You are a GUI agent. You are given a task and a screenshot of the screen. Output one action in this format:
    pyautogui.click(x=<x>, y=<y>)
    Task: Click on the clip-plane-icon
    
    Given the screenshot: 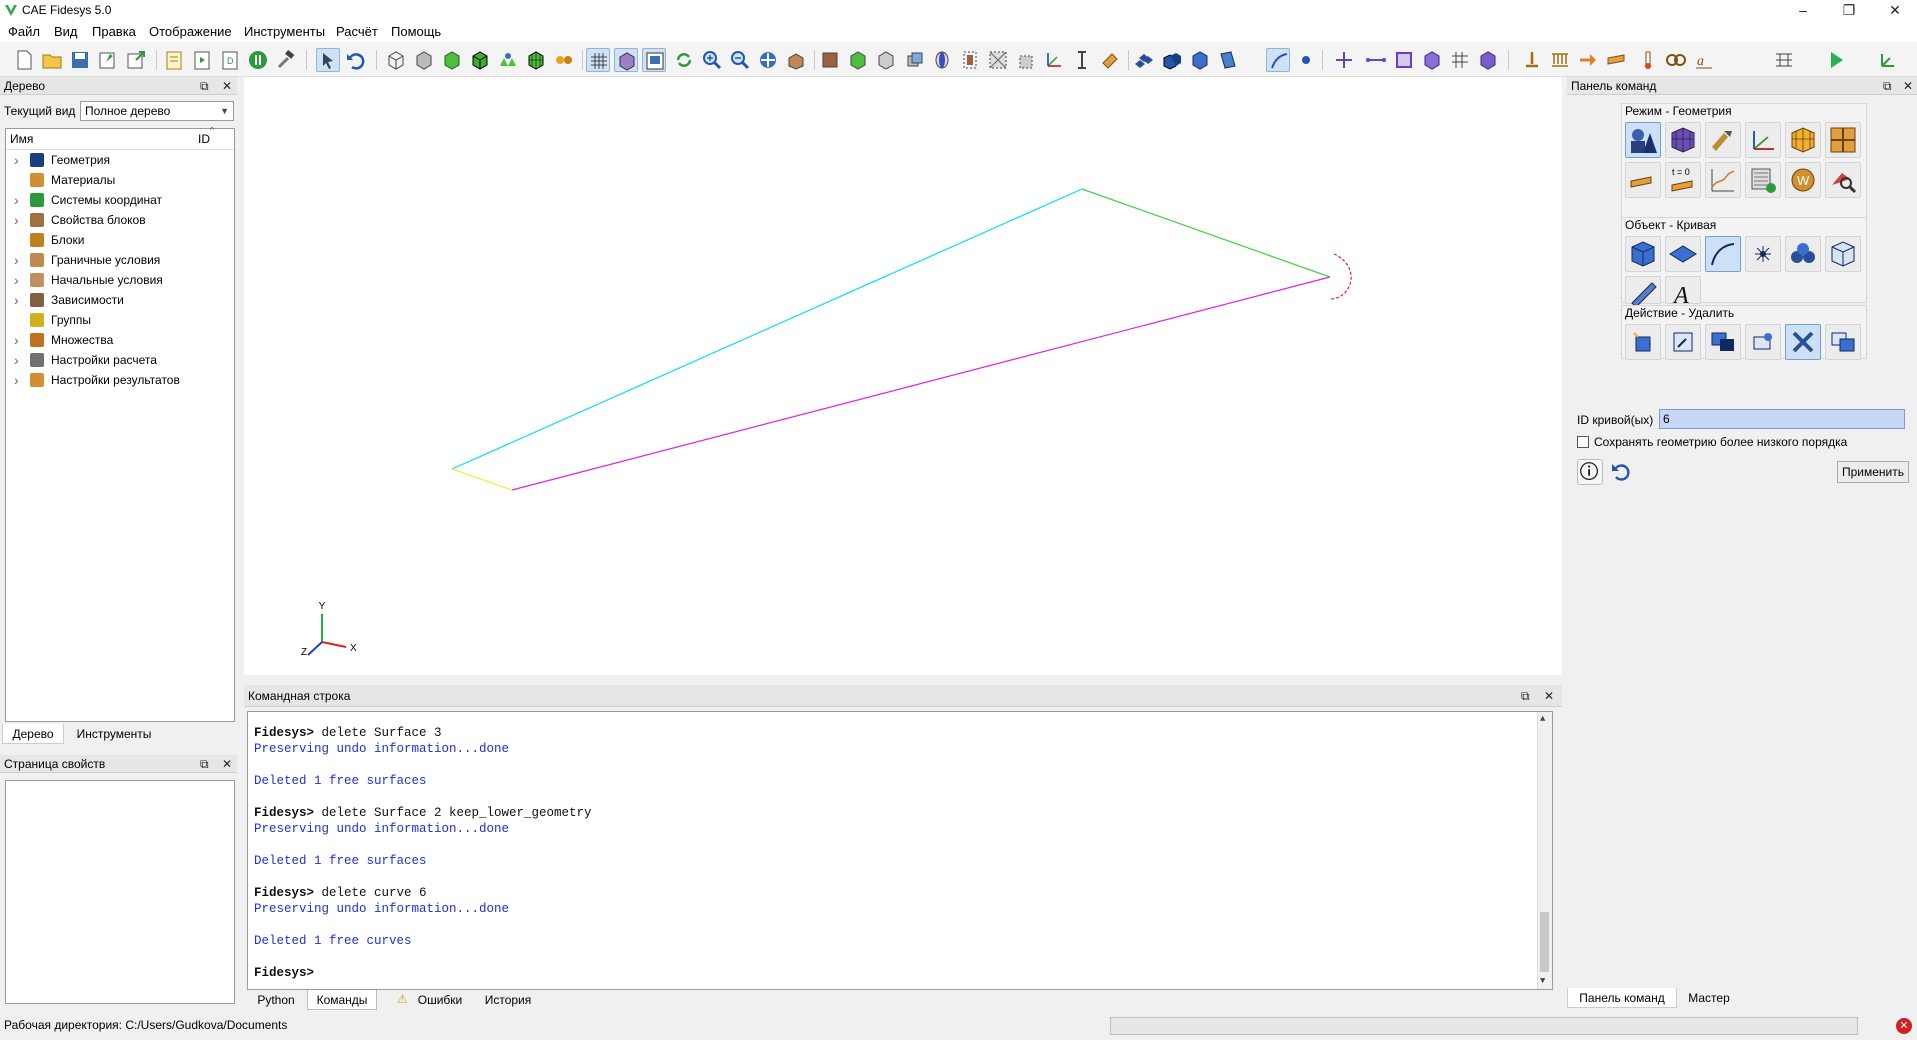 What is the action you would take?
    pyautogui.click(x=970, y=60)
    